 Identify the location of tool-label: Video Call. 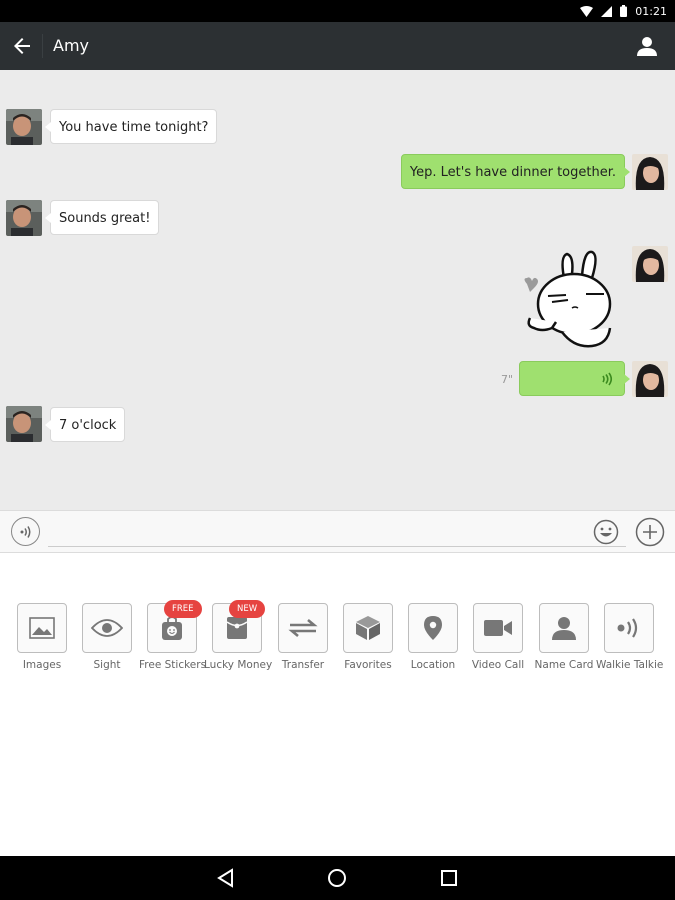
(498, 665).